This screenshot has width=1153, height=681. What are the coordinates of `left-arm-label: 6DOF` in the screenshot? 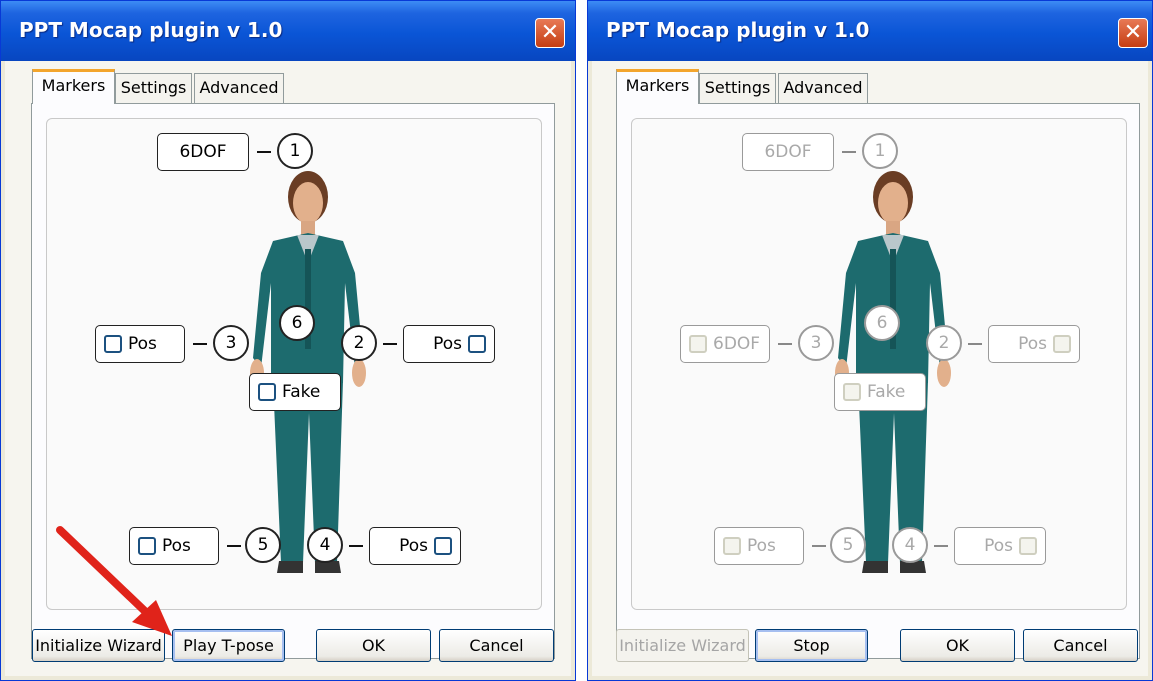 It's located at (737, 344).